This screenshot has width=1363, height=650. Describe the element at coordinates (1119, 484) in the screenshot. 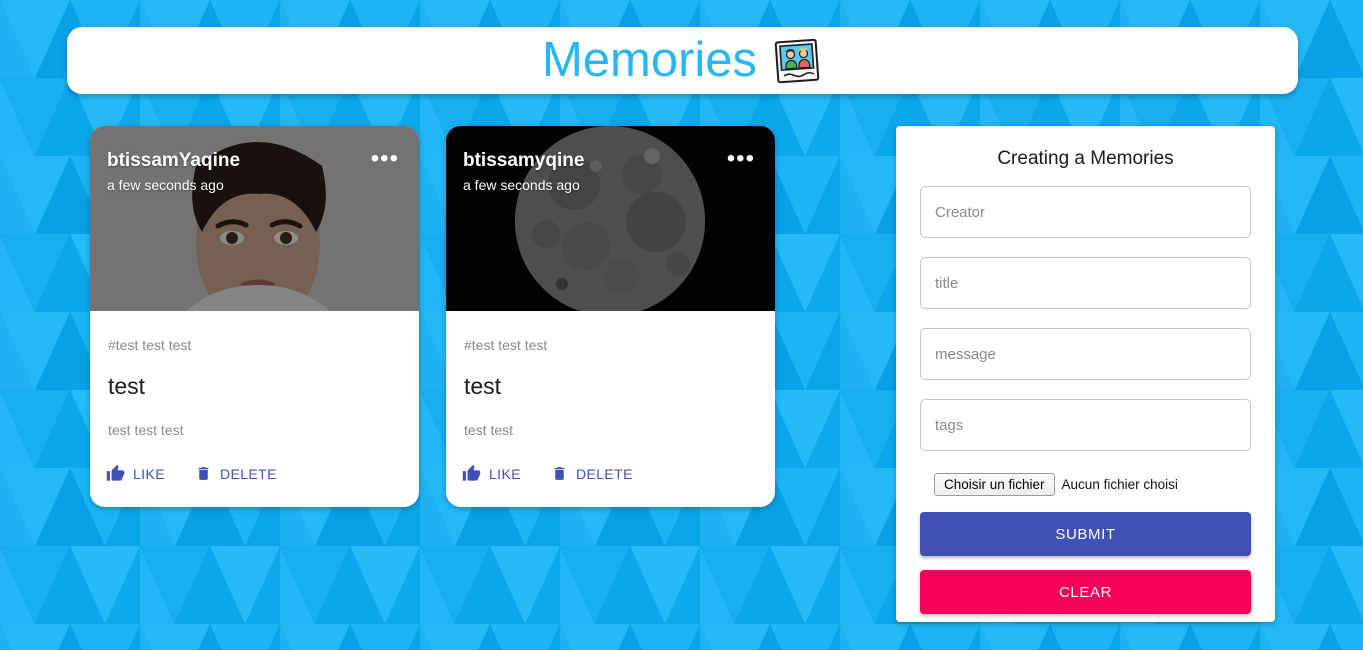

I see `file-status-label: Aucun fichier choisi` at that location.